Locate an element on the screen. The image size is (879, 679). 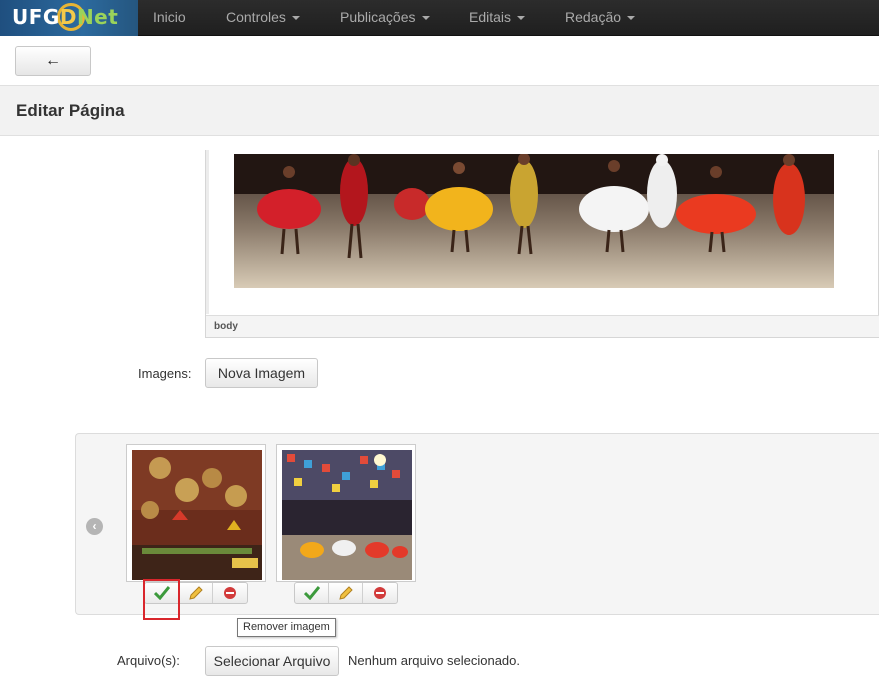
element-path: body is located at coordinates (226, 326).